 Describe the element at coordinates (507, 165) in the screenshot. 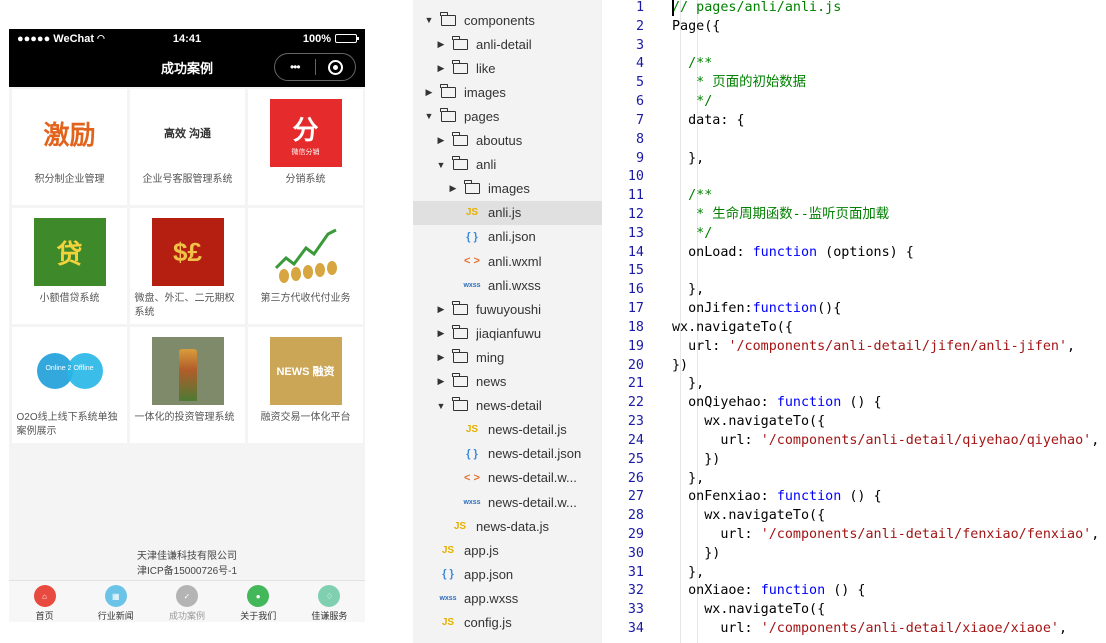

I see `tree-folder: ▼ anli` at that location.